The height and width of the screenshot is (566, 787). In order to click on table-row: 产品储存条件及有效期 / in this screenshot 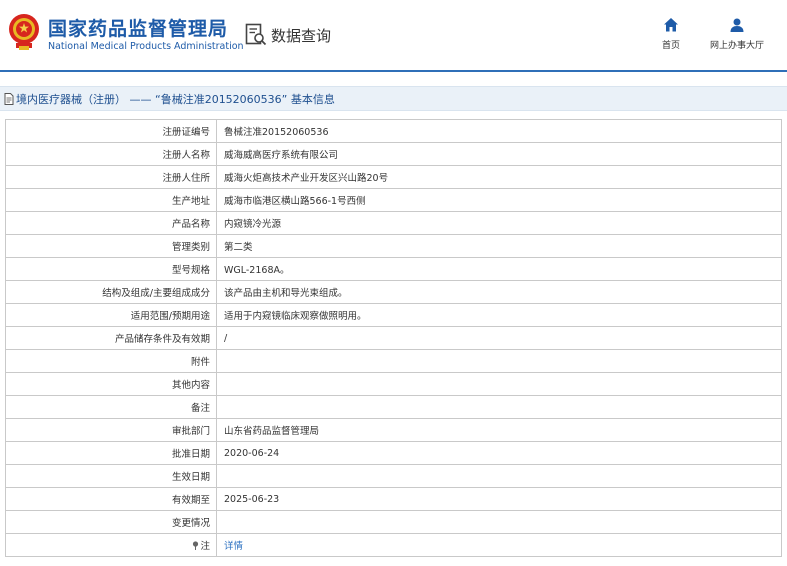, I will do `click(393, 338)`.